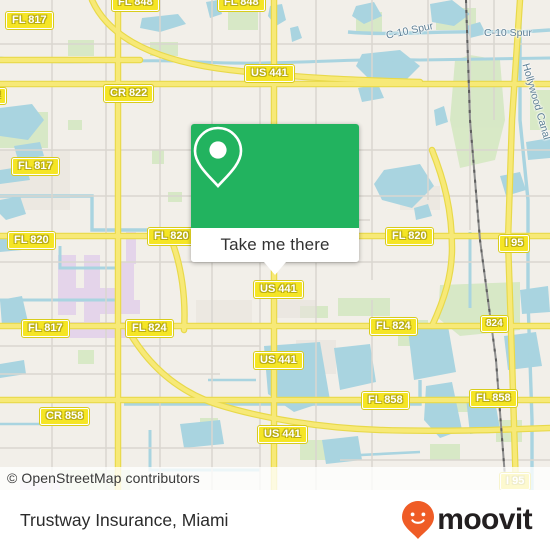 Image resolution: width=550 pixels, height=550 pixels. Describe the element at coordinates (275, 176) in the screenshot. I see `popup-header` at that location.